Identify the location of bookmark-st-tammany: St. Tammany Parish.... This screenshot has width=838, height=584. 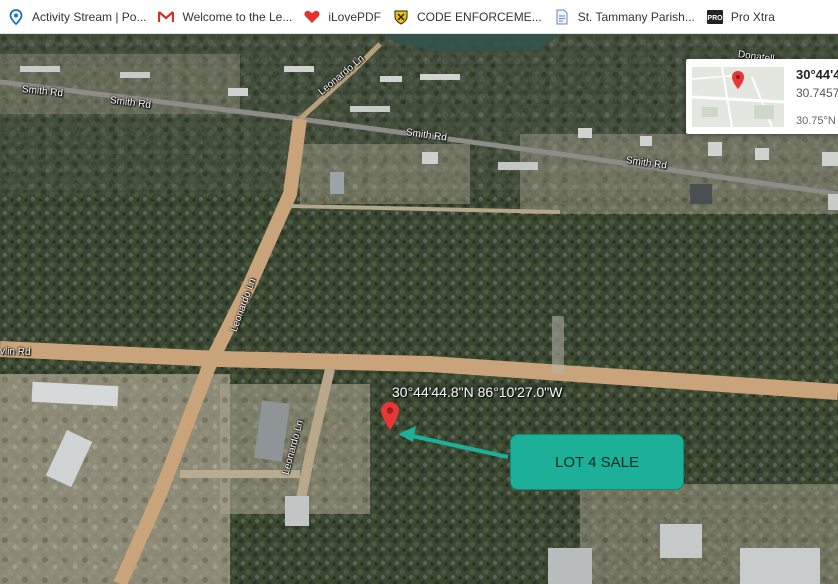
(626, 17).